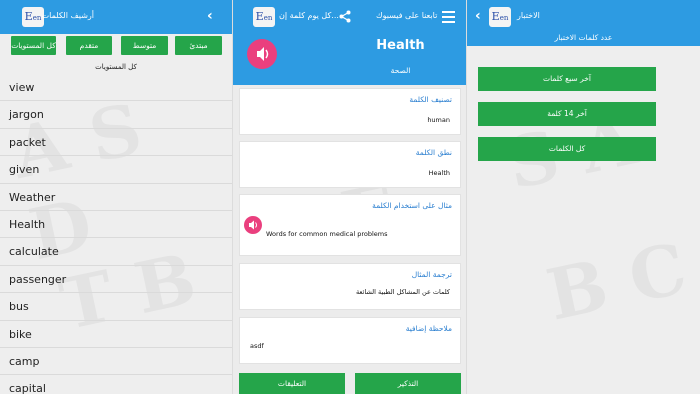 This screenshot has width=700, height=394. I want to click on card-heading: ترجمة المثال, so click(431, 274).